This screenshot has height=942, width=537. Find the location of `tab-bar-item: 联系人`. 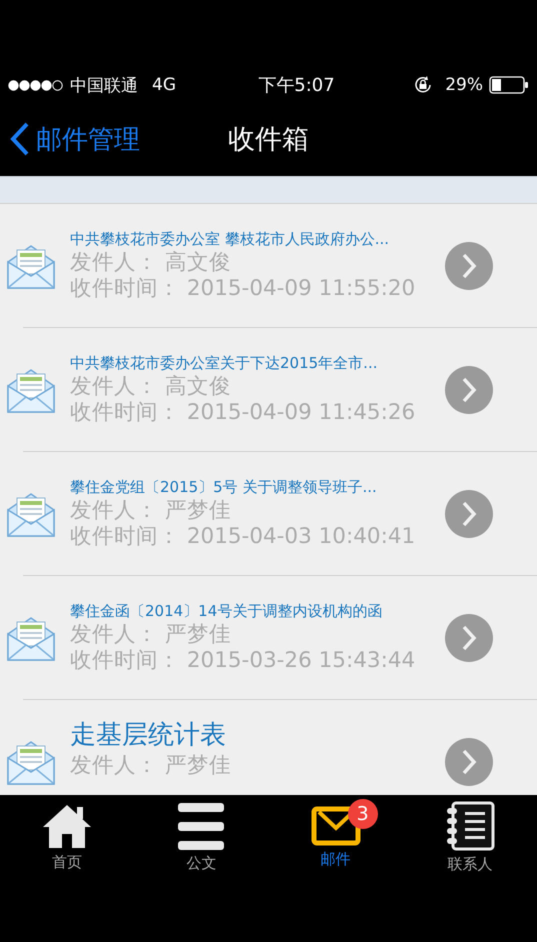

tab-bar-item: 联系人 is located at coordinates (469, 837).